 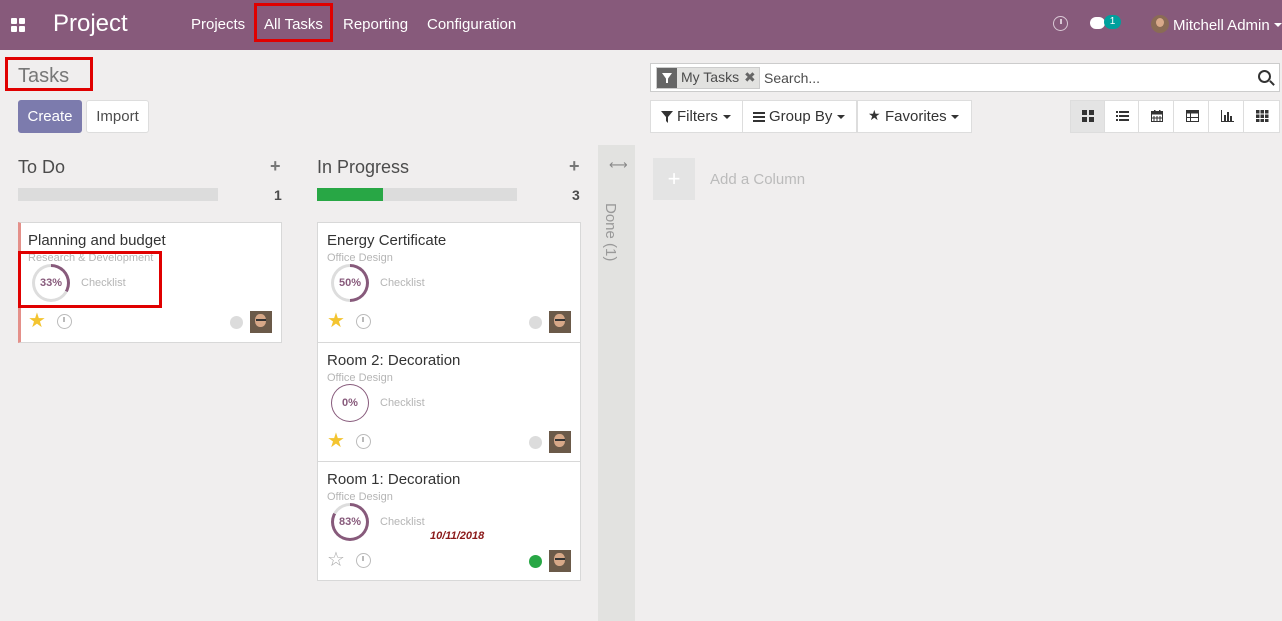 I want to click on checklist-highlight, so click(x=90, y=279).